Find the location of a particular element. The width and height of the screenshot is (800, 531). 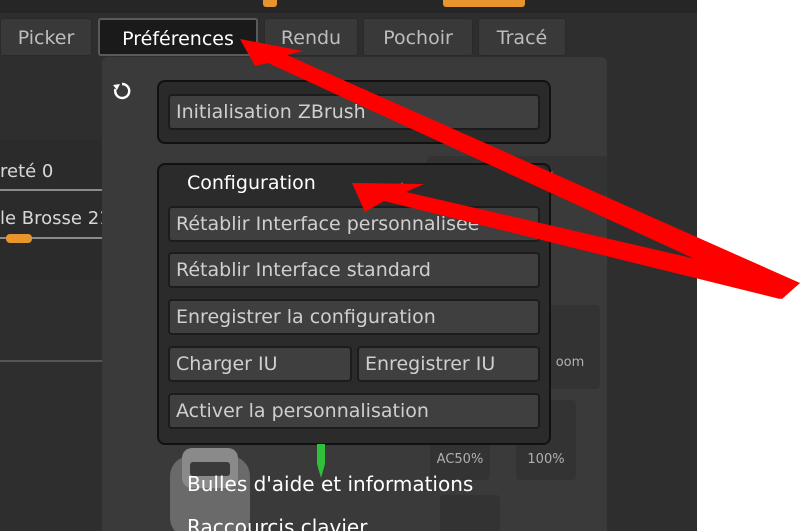

tile-100-label: 100% is located at coordinates (546, 459).